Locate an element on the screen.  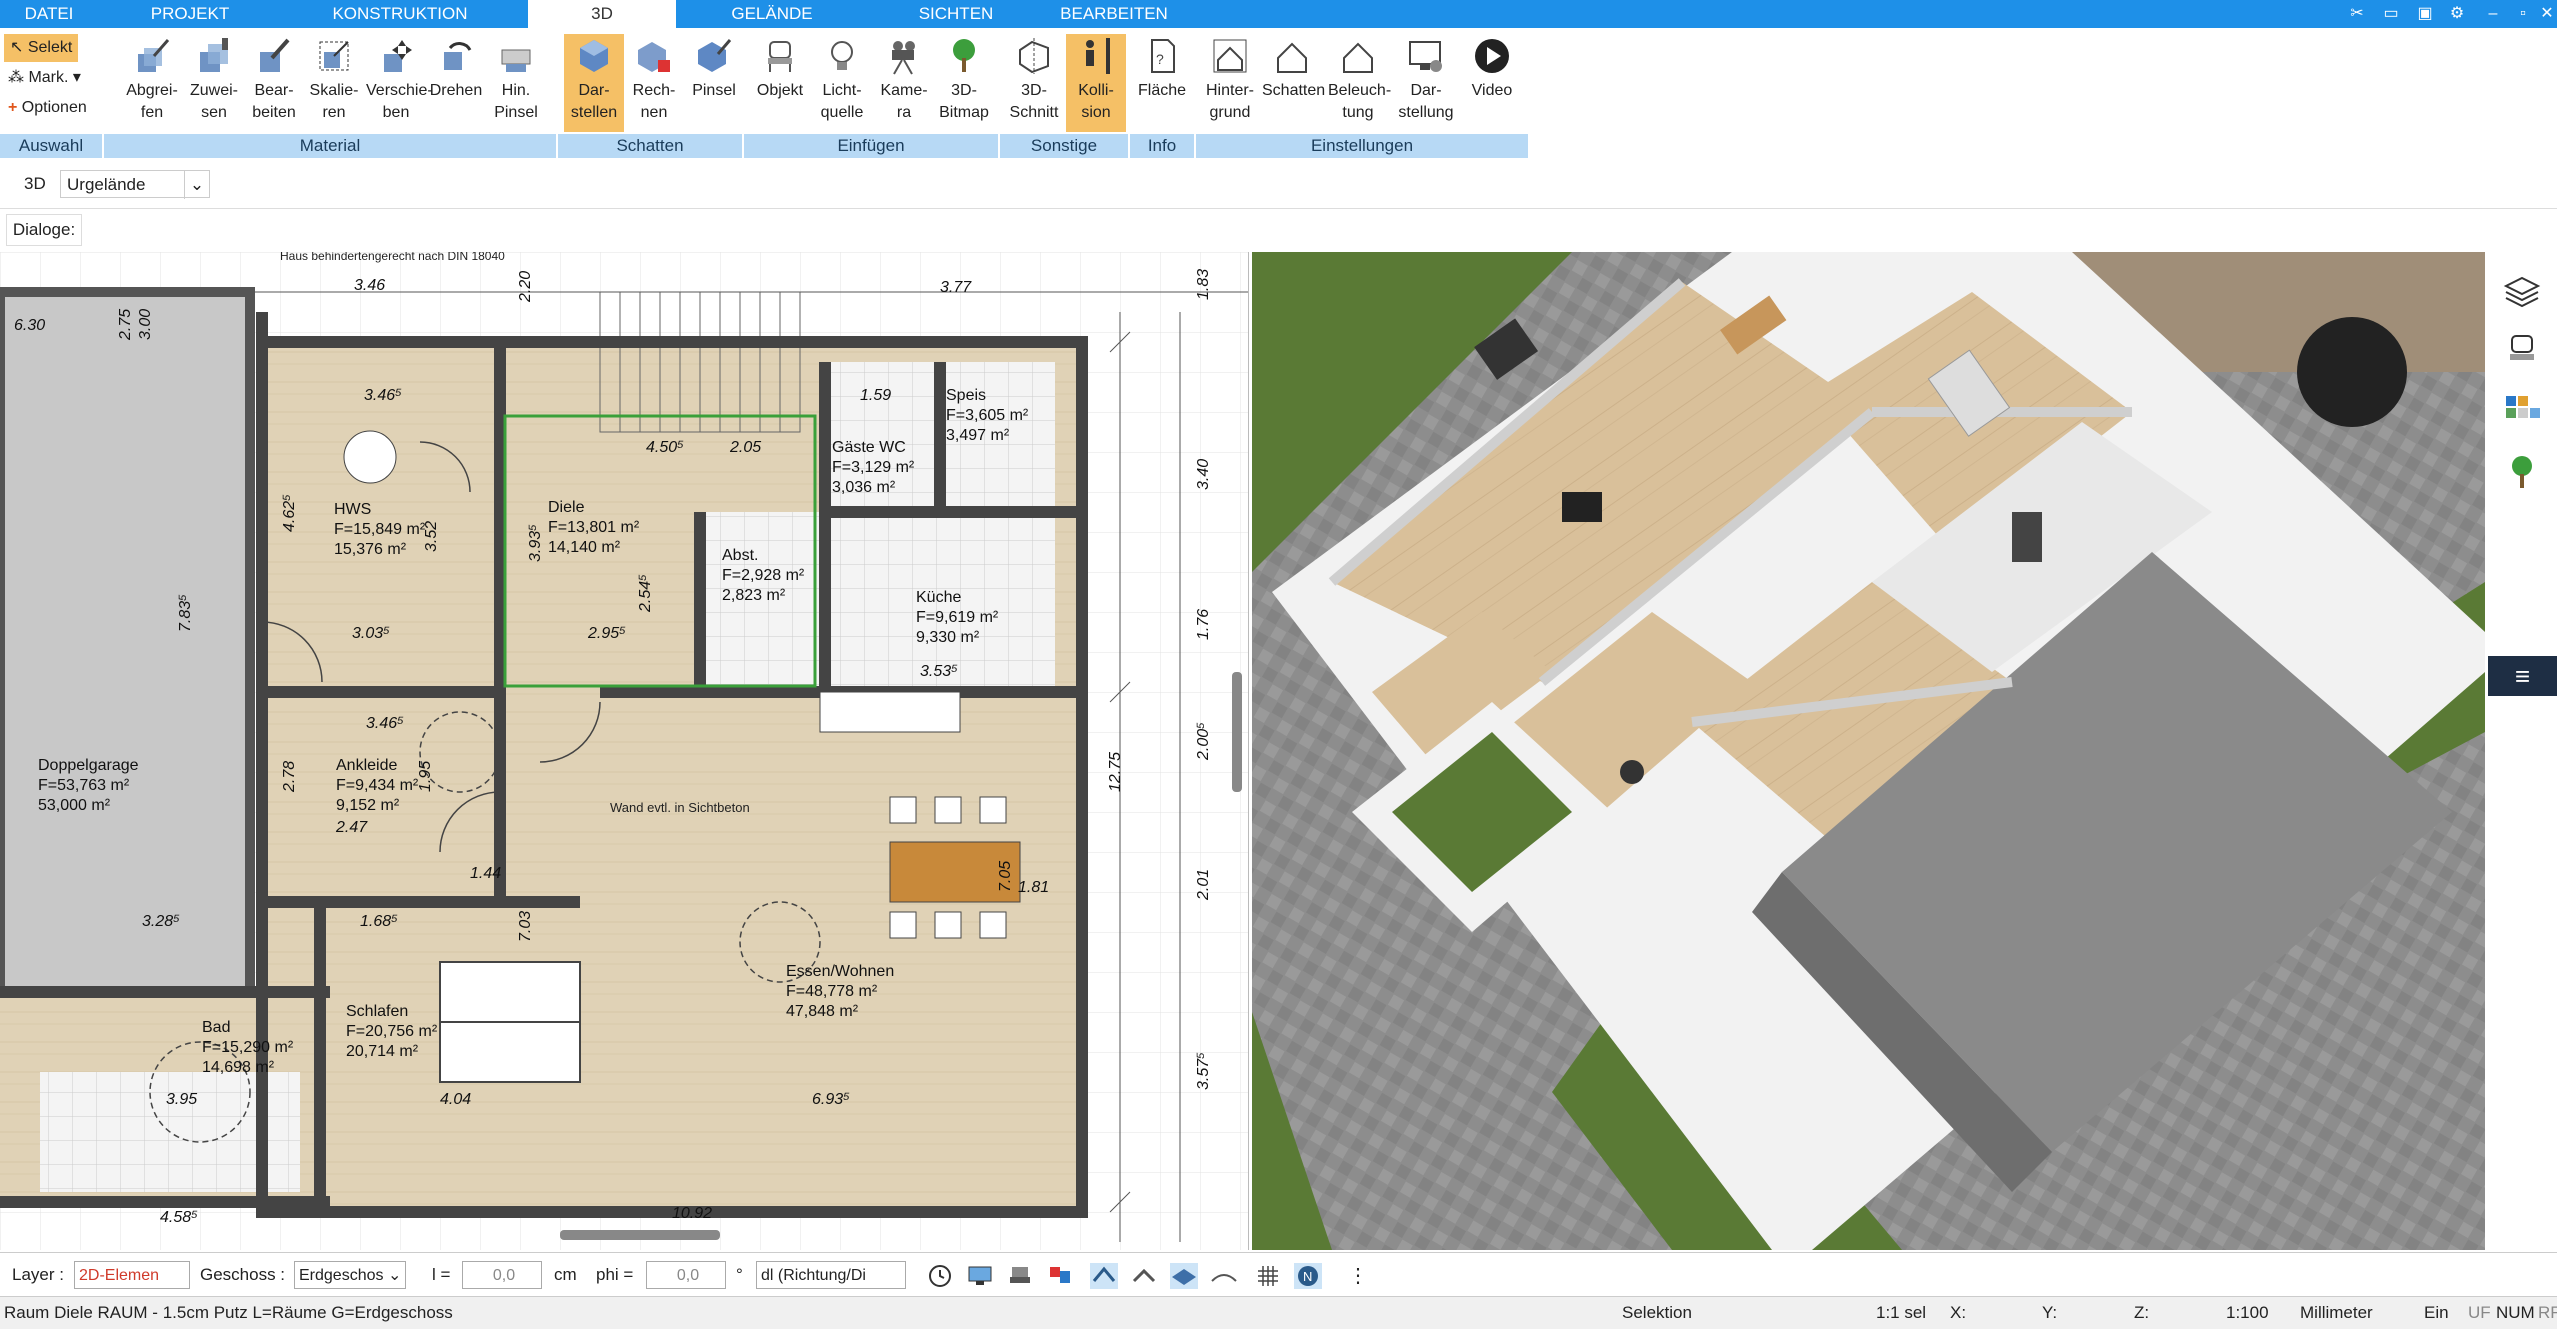
svg-text: N is located at coordinates (1307, 1276).